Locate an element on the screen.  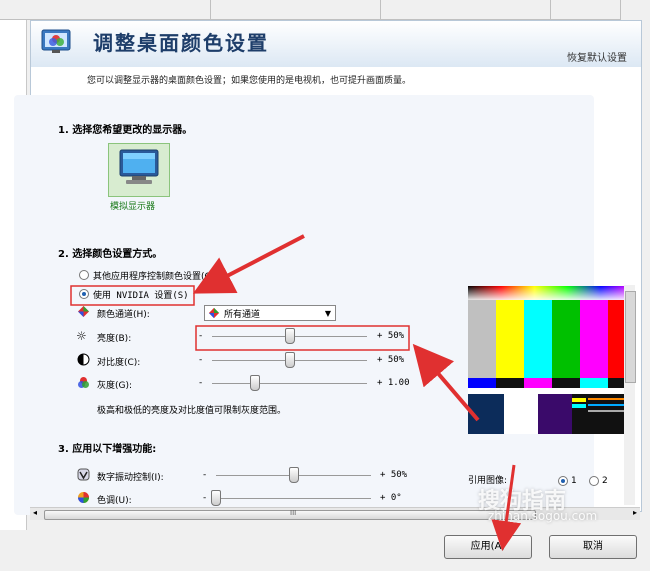
hue-slider-thumb is located at coordinates (216, 498).